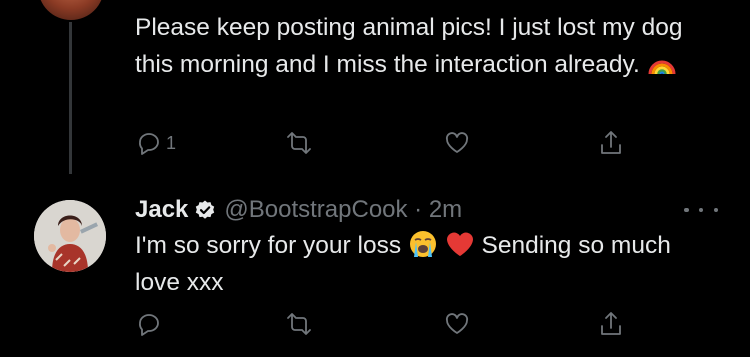  I want to click on tweet-text-part1: I'm so sorry for your loss, so click(268, 245).